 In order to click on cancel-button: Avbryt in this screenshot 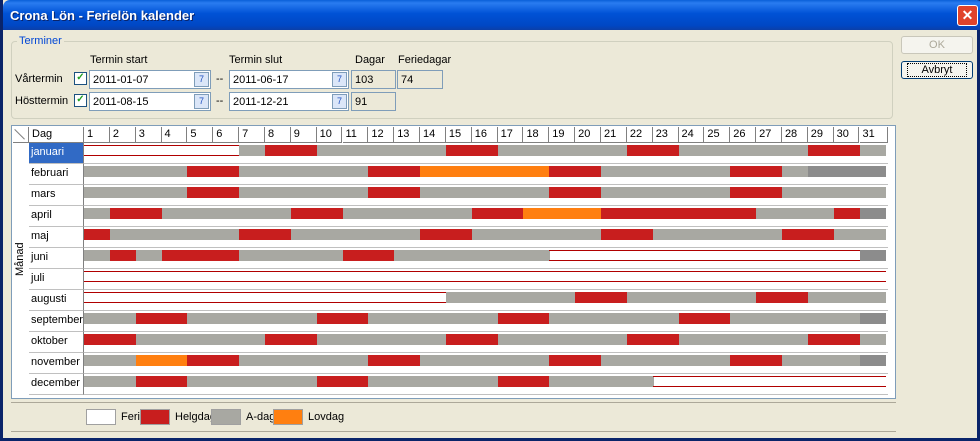, I will do `click(937, 70)`.